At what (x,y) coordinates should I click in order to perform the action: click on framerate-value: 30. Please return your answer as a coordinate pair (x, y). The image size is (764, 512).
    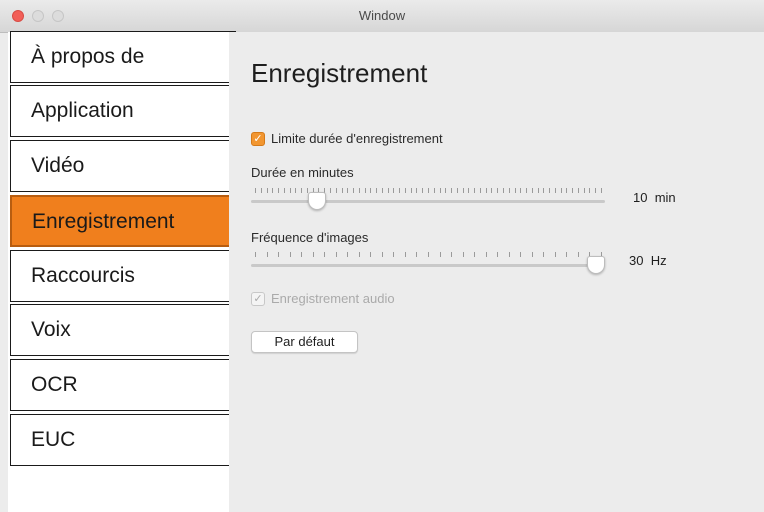
    Looking at the image, I should click on (636, 260).